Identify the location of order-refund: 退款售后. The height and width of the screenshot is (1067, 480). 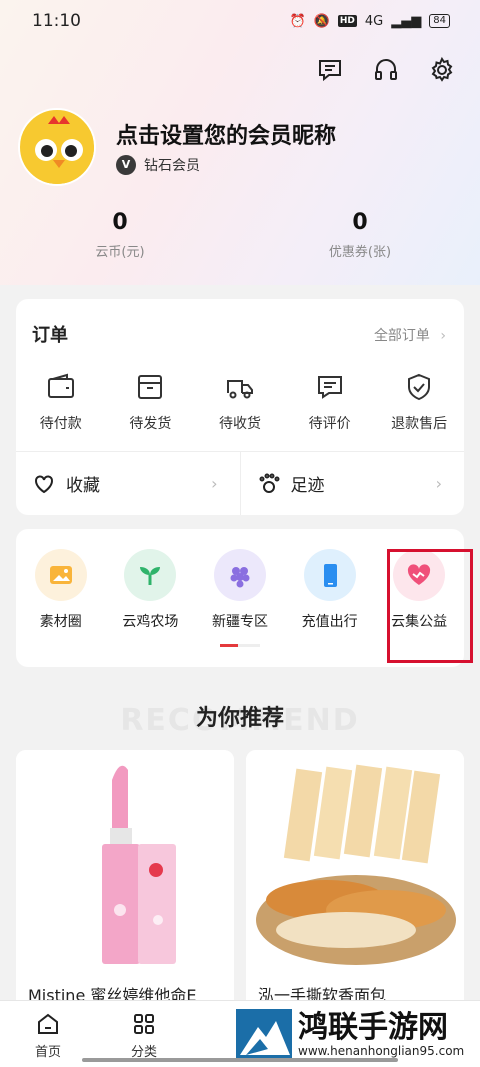
(419, 402).